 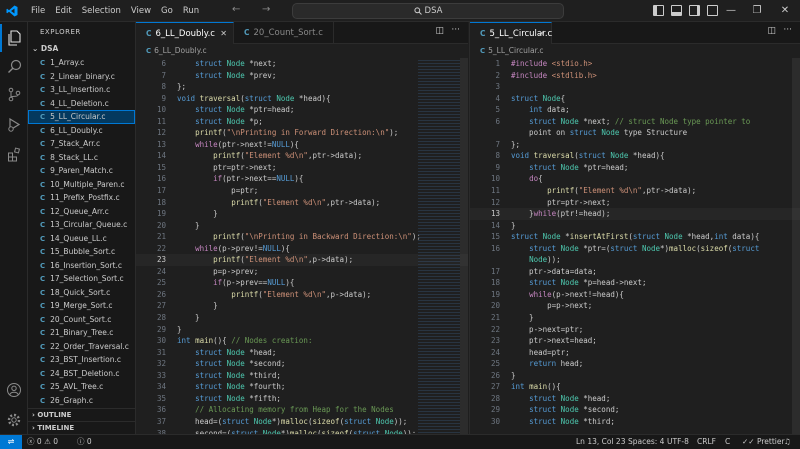 I want to click on search-icon, so click(x=14, y=66).